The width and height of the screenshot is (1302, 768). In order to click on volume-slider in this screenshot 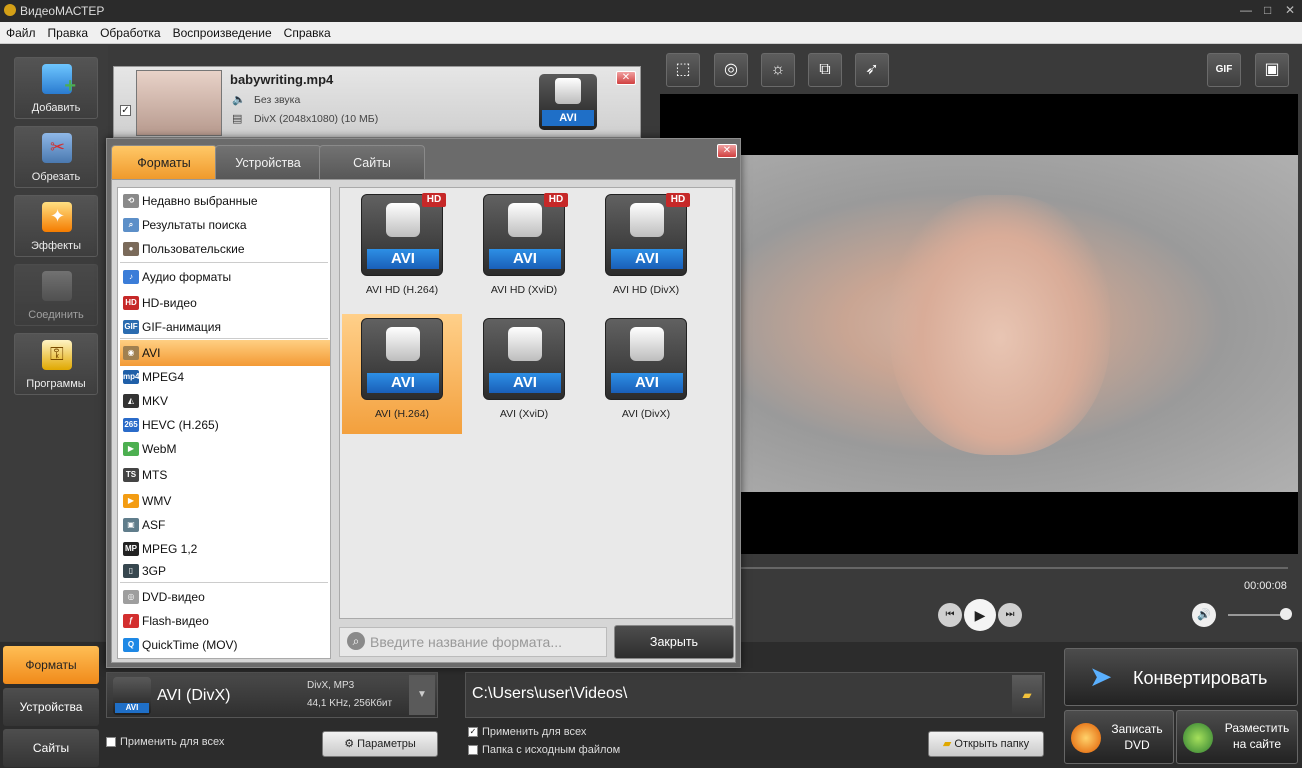, I will do `click(1258, 615)`.